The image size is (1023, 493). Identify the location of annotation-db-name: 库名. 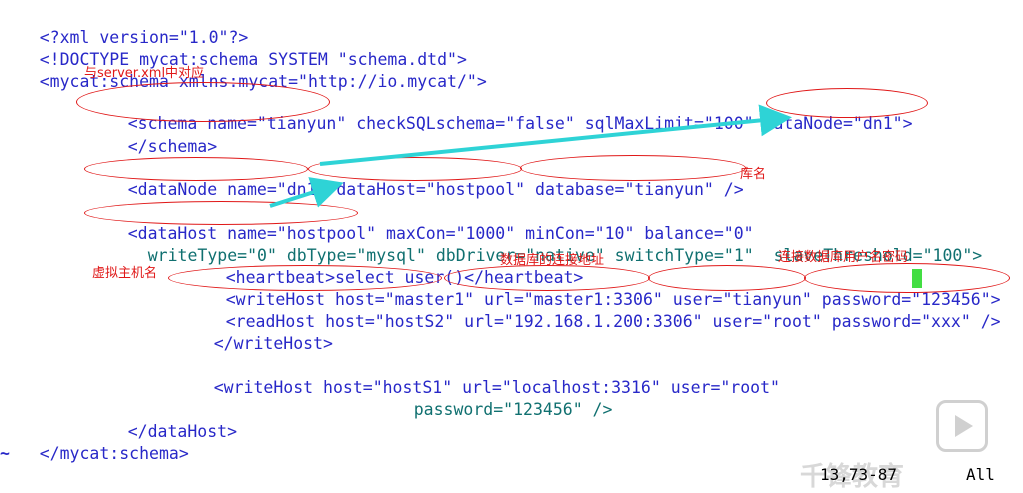
(753, 174).